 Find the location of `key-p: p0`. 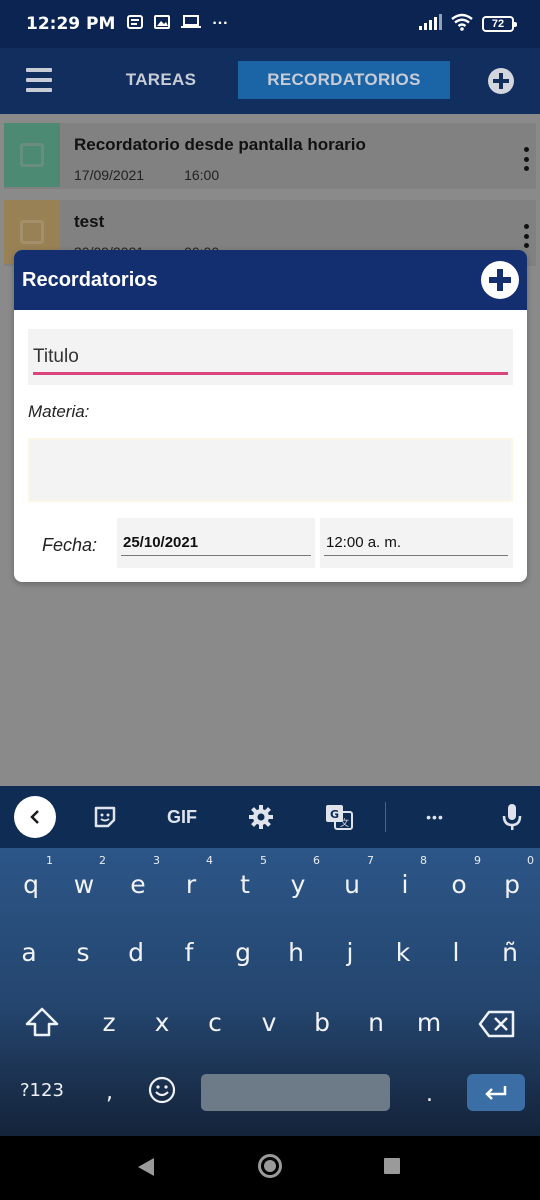

key-p: p0 is located at coordinates (517, 876).